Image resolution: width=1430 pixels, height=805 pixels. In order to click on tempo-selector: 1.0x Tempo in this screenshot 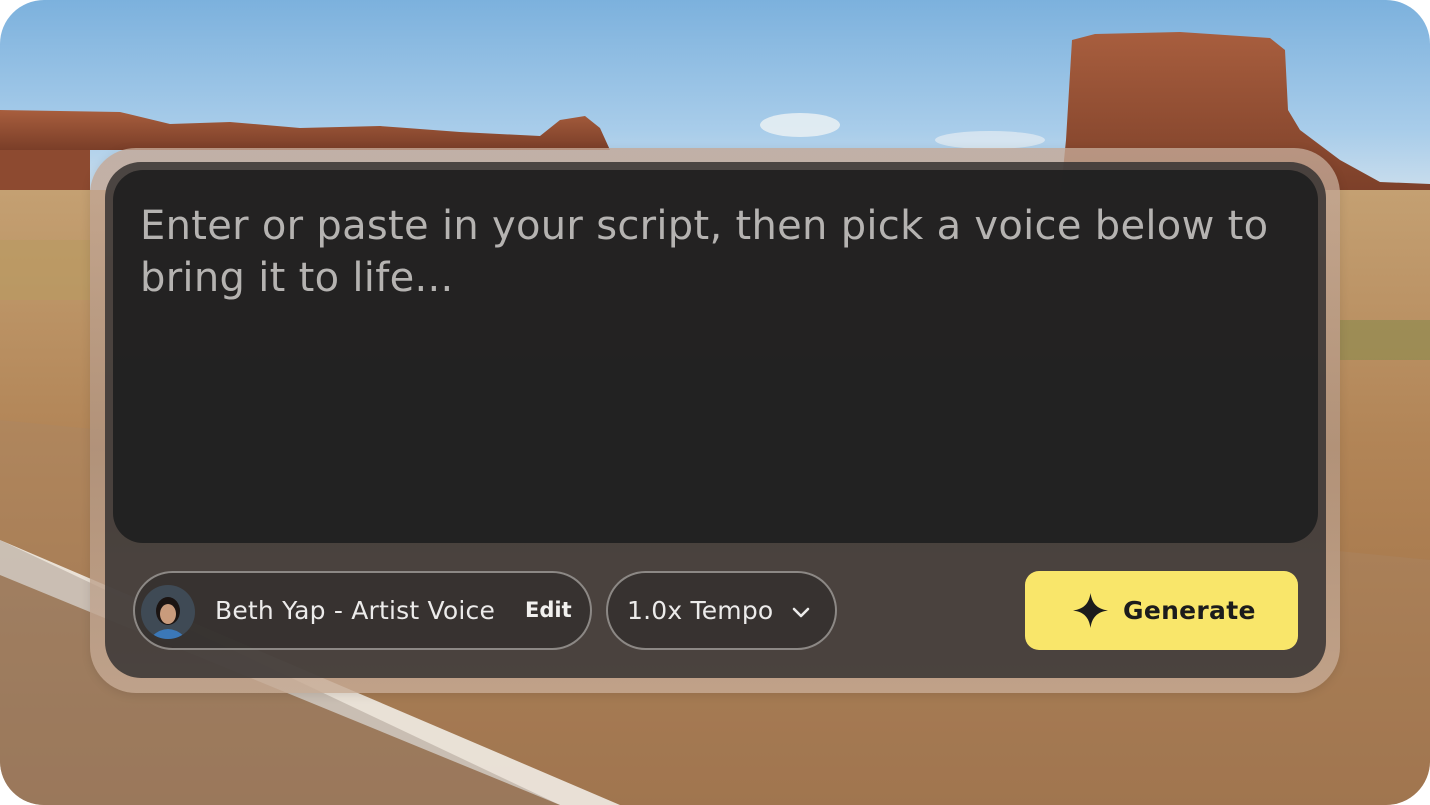, I will do `click(721, 610)`.